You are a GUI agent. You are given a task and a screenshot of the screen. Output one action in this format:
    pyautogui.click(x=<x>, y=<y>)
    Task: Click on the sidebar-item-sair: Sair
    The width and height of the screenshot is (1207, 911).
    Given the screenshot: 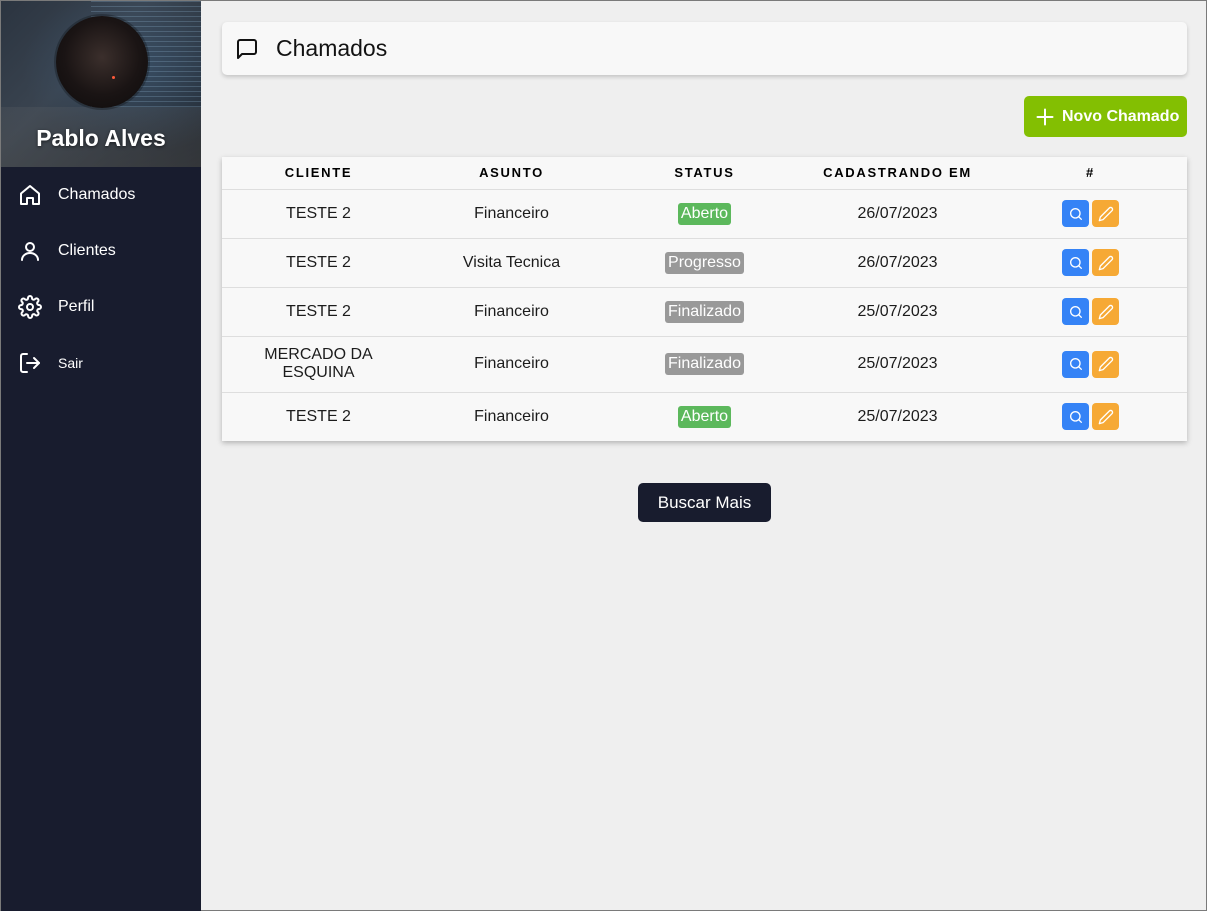 What is the action you would take?
    pyautogui.click(x=101, y=363)
    